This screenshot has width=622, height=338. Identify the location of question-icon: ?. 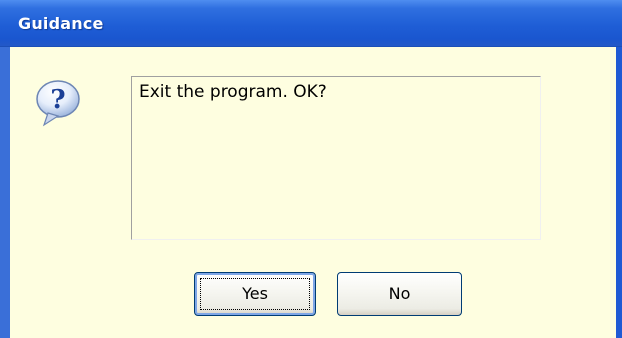
(60, 104).